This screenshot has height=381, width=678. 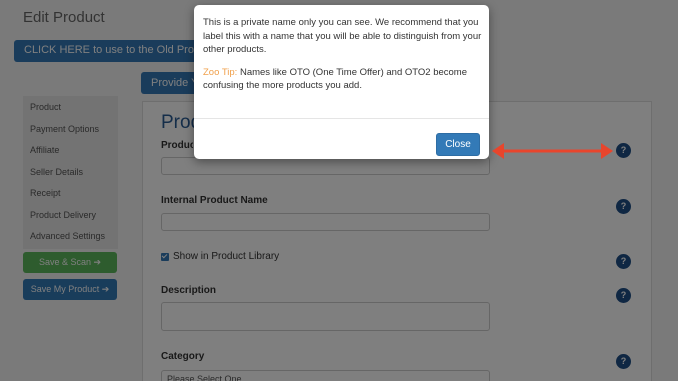 I want to click on double-headed-arrow-icon, so click(x=552, y=151).